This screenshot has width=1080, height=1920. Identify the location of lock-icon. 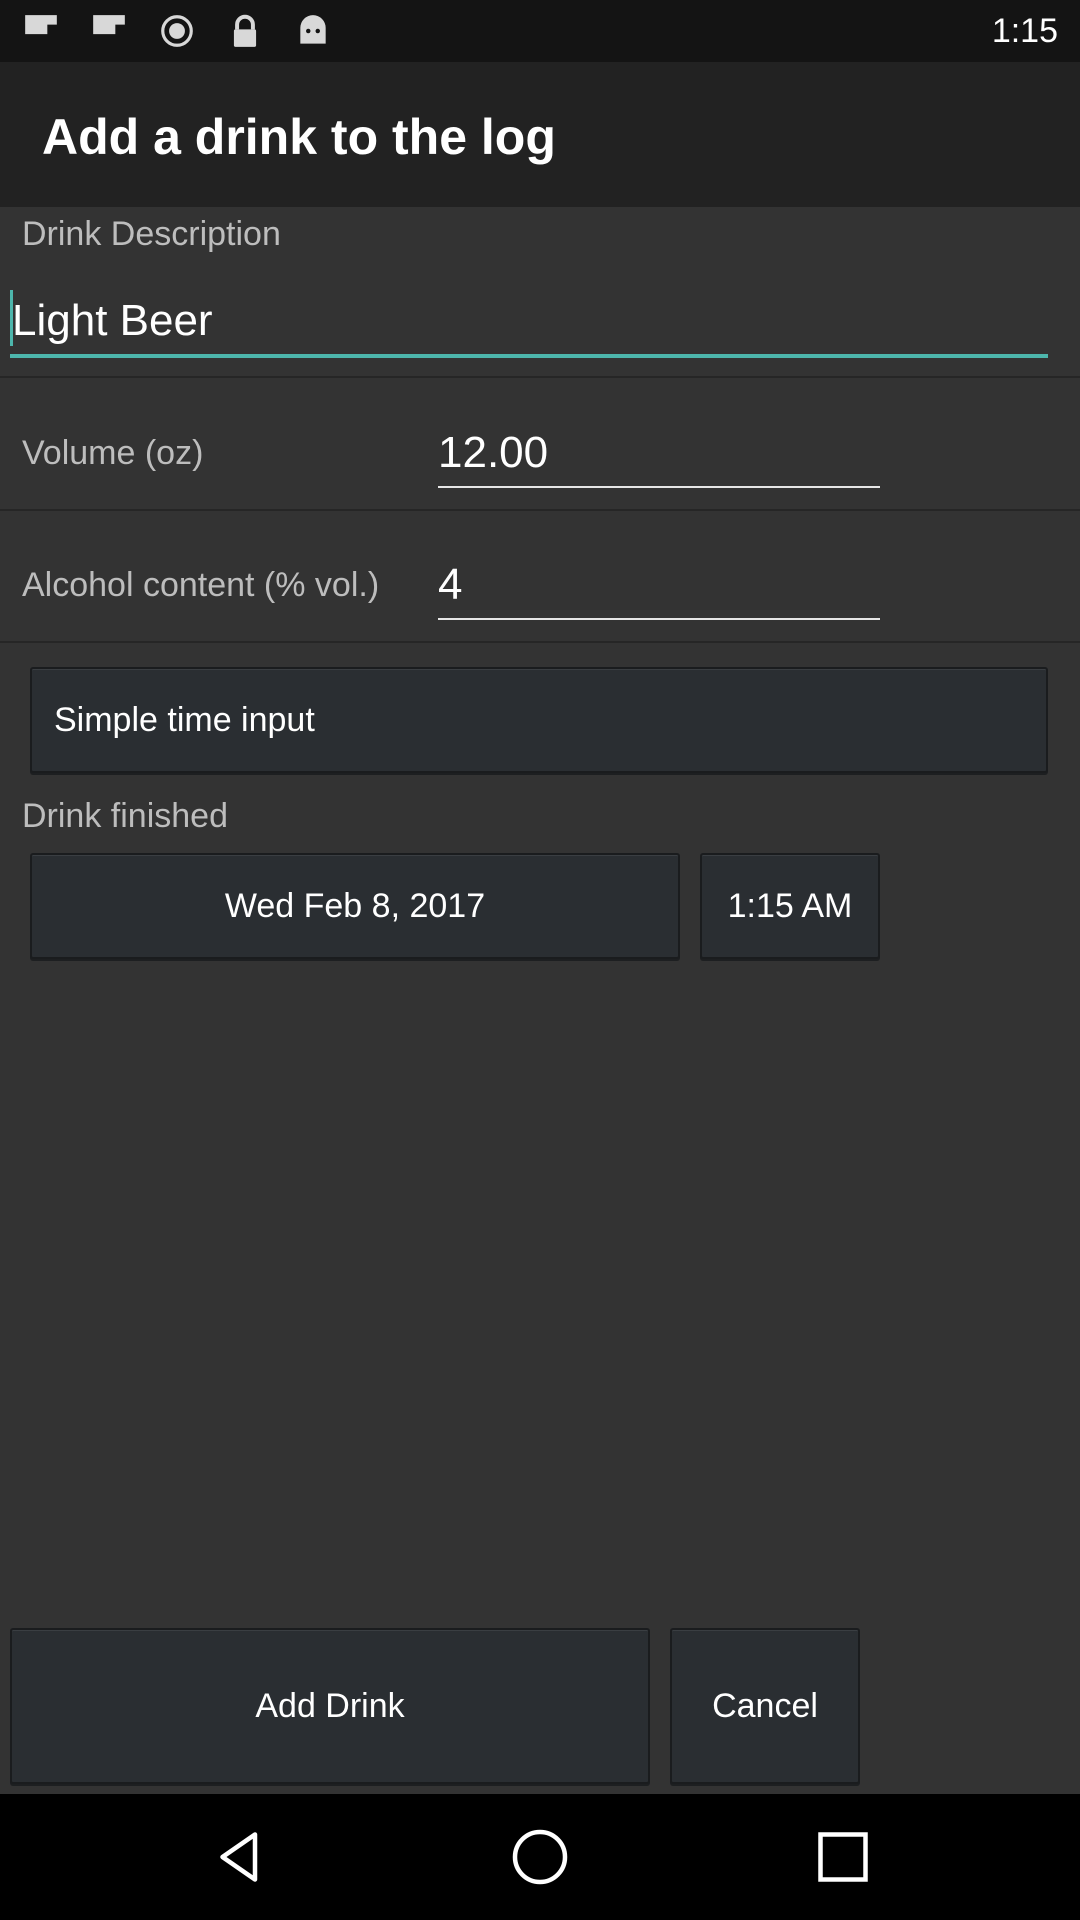
(245, 30).